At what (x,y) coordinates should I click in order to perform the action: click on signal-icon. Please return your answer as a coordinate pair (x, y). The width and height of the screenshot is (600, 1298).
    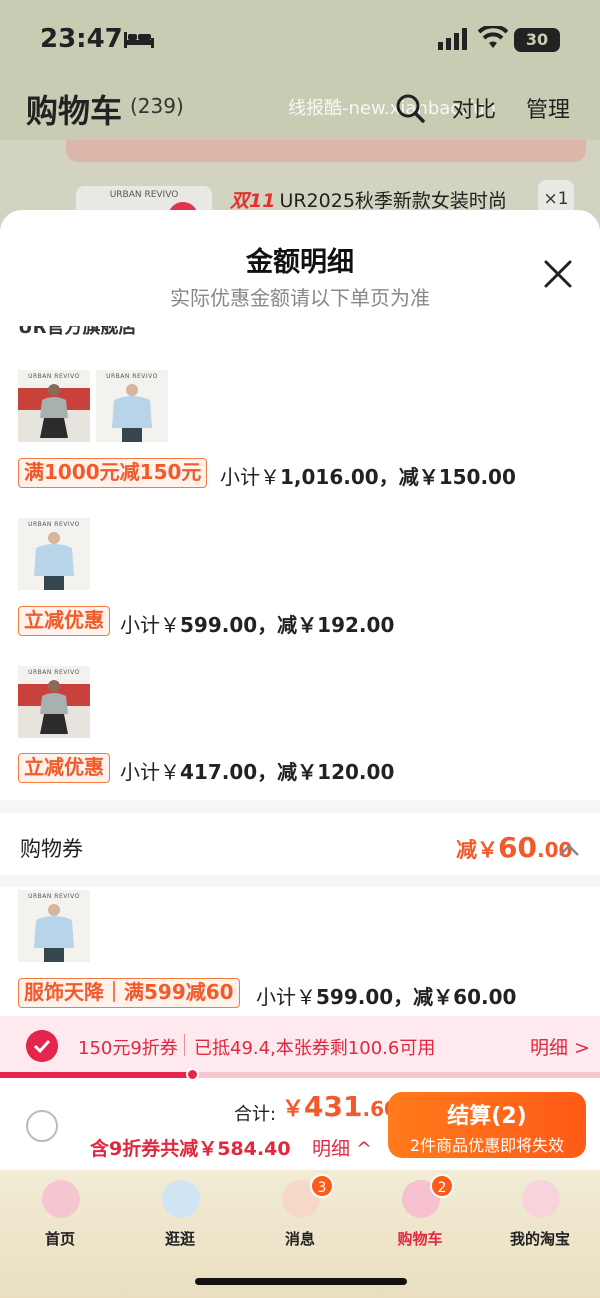
    Looking at the image, I should click on (452, 39).